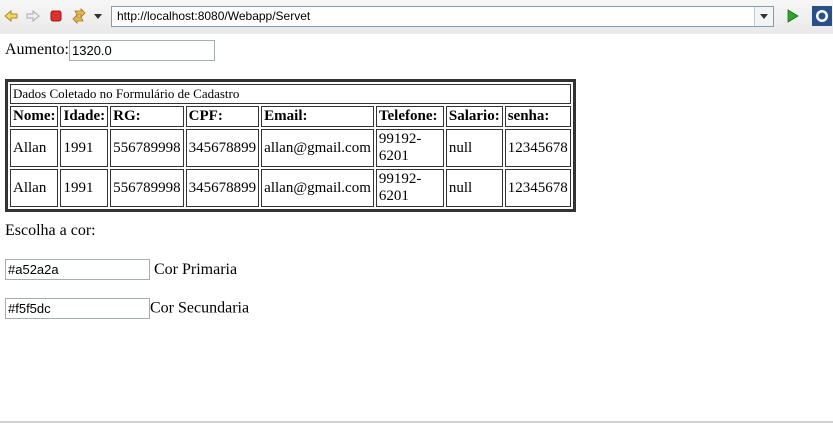 The height and width of the screenshot is (423, 833). I want to click on stop-icon, so click(56, 16).